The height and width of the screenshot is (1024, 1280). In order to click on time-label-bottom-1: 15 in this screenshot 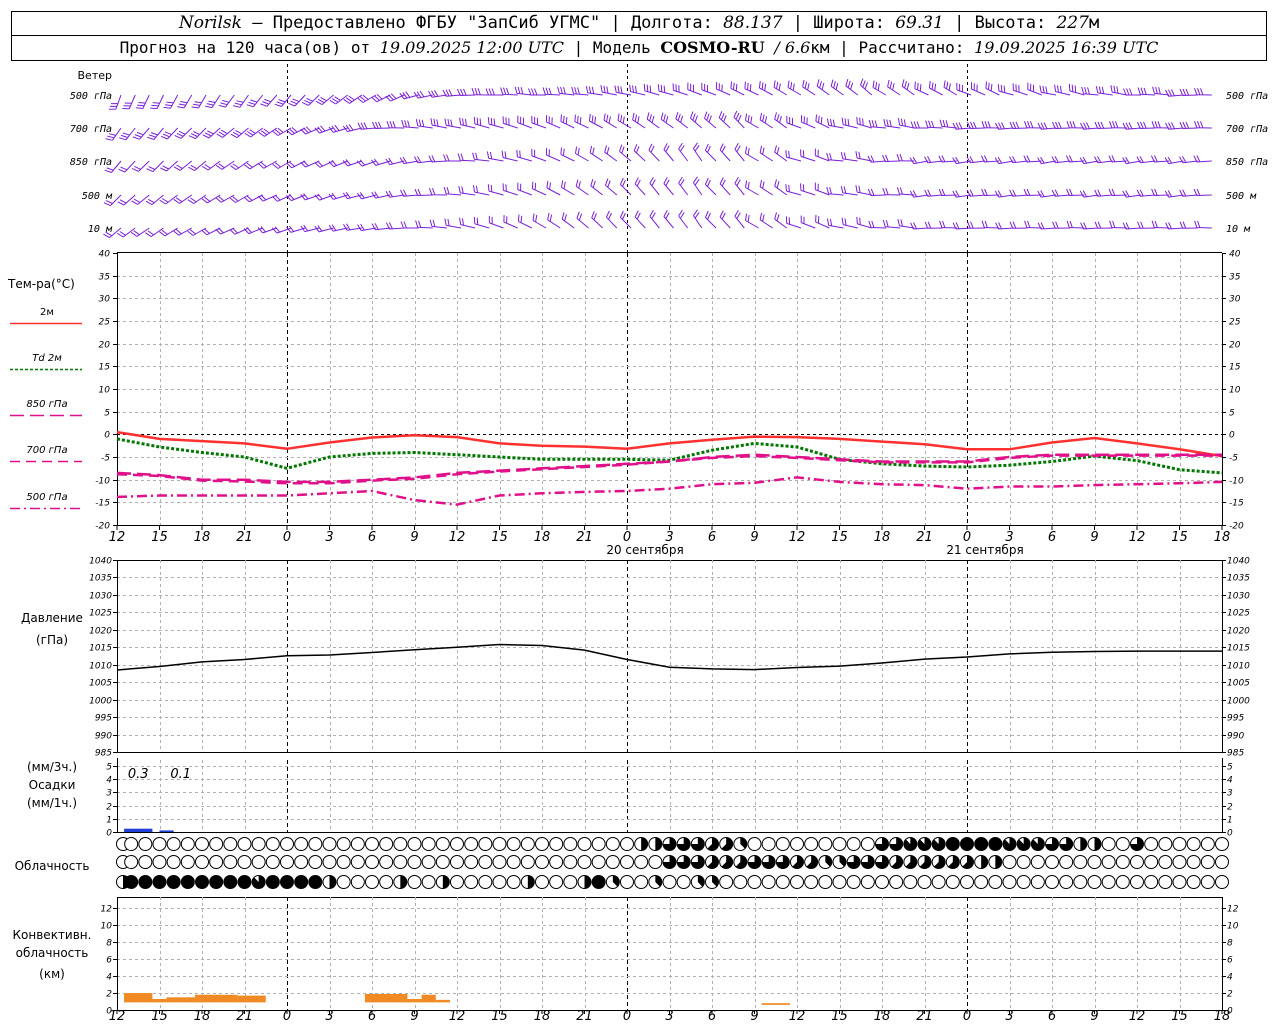, I will do `click(159, 1016)`.